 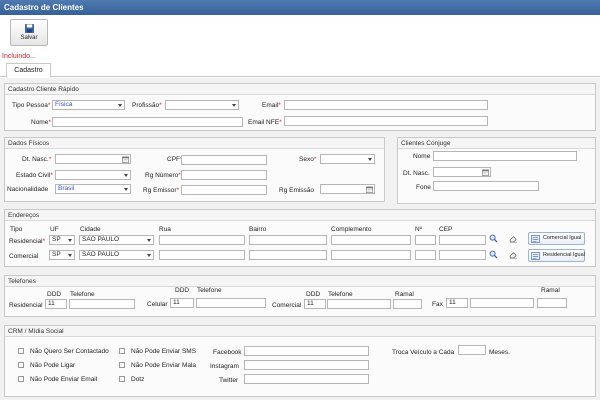 I want to click on nao-pode-ligar-checkbox, so click(x=21, y=365).